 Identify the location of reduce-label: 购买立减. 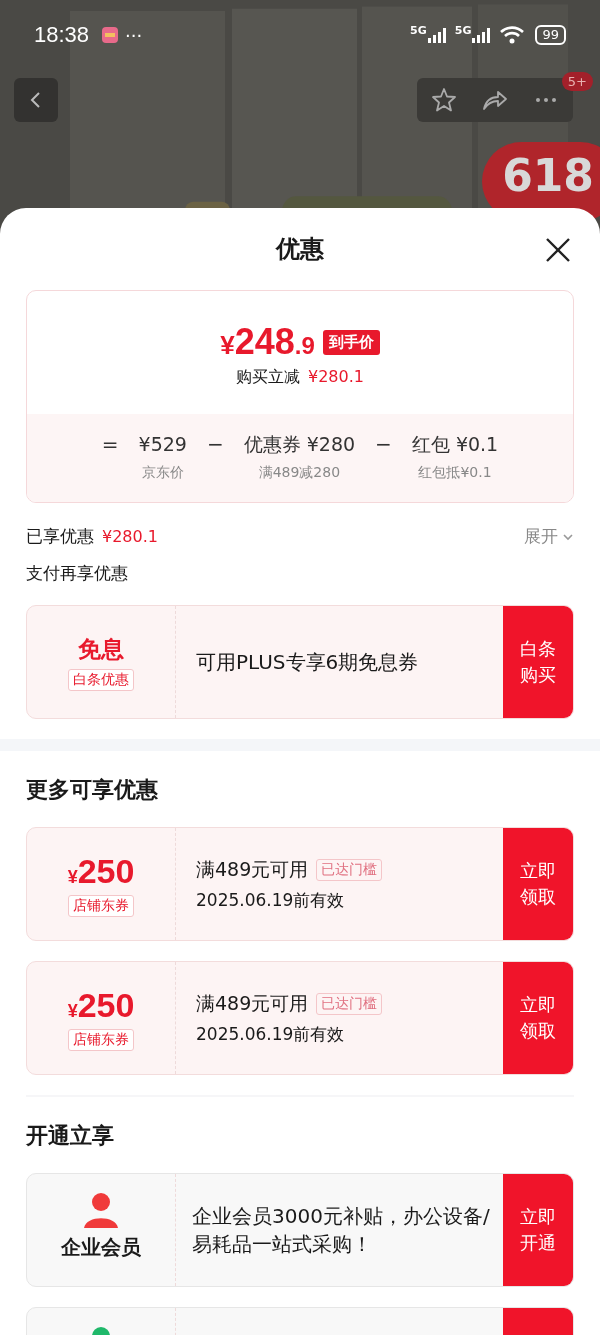
(268, 377).